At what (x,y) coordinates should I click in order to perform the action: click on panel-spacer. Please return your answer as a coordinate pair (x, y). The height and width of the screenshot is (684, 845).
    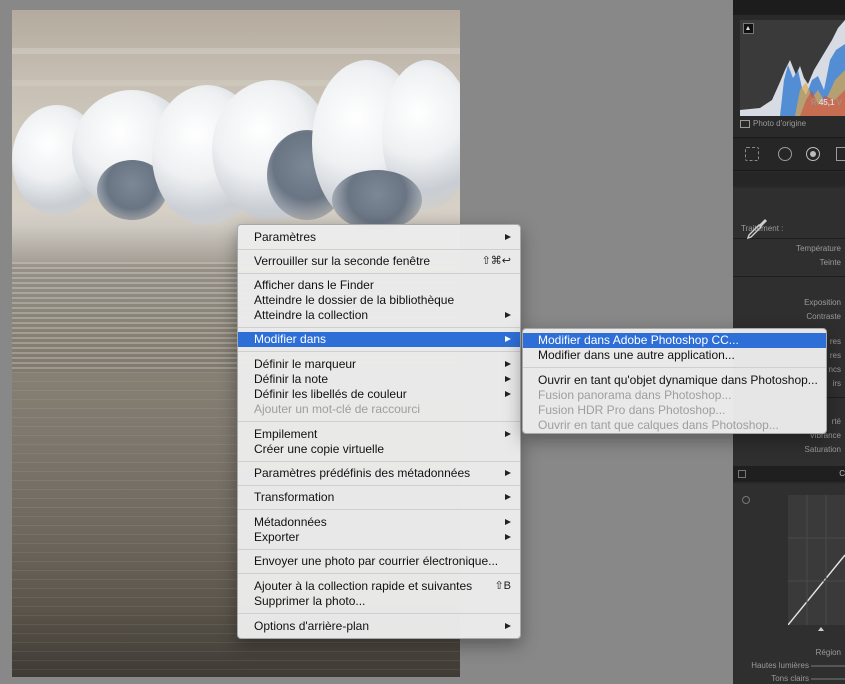
    Looking at the image, I should click on (789, 179).